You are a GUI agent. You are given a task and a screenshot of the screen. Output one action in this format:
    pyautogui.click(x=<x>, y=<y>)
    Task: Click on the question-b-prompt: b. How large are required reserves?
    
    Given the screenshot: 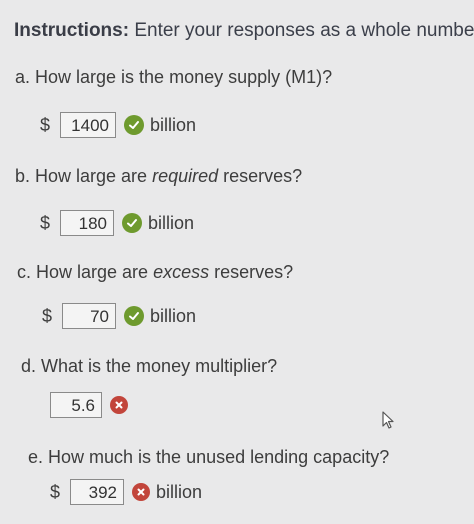 What is the action you would take?
    pyautogui.click(x=158, y=176)
    